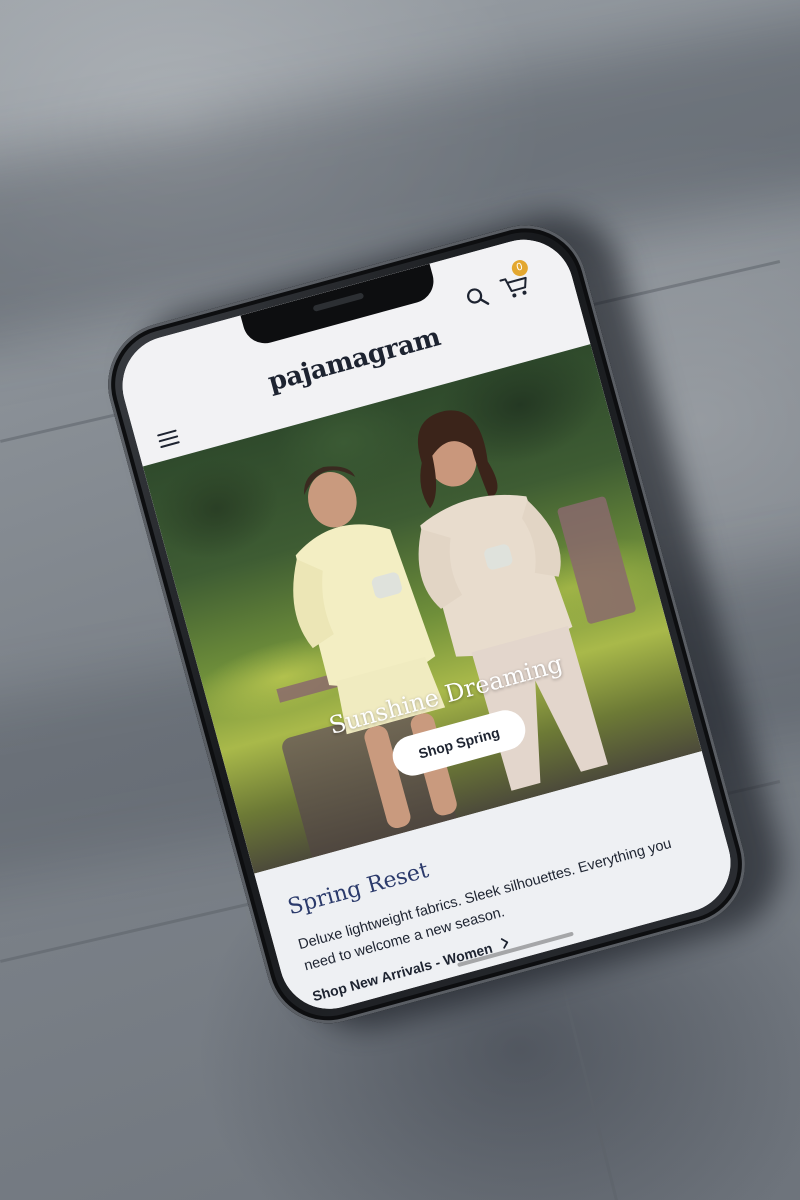 Image resolution: width=800 pixels, height=1200 pixels. What do you see at coordinates (620, 981) in the screenshot?
I see `product-thumbnail` at bounding box center [620, 981].